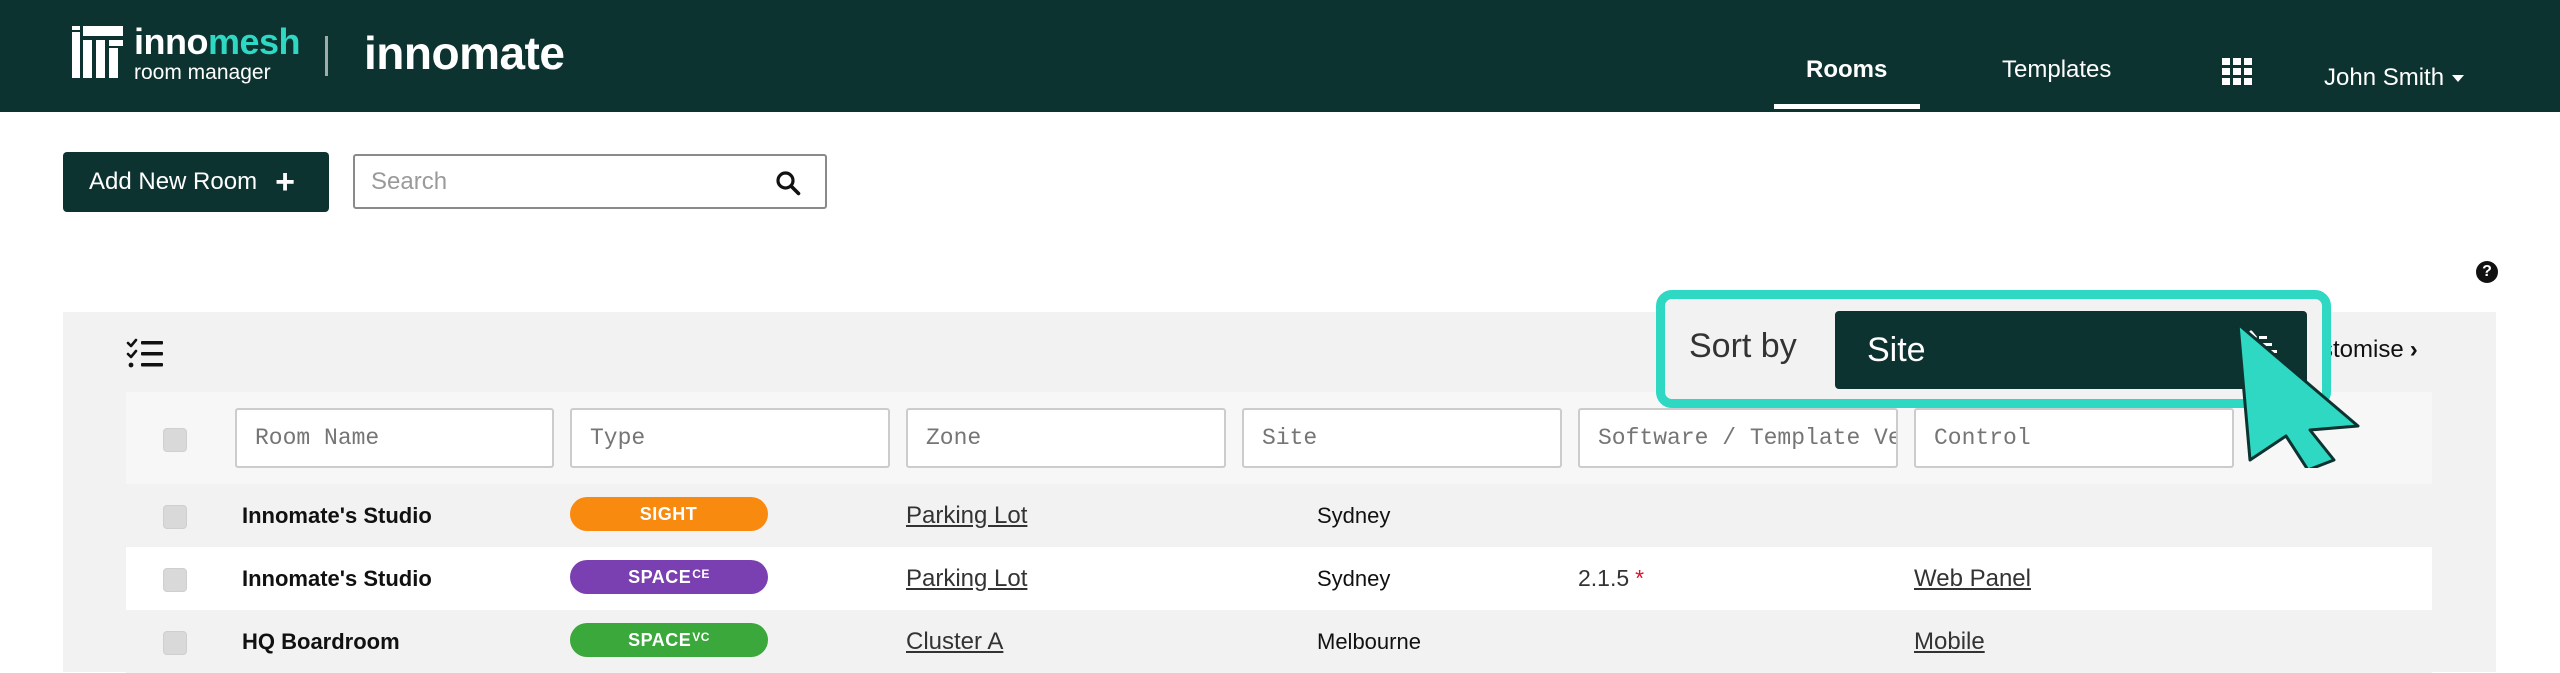  Describe the element at coordinates (2413, 349) in the screenshot. I see `chevron-right-icon: ›` at that location.